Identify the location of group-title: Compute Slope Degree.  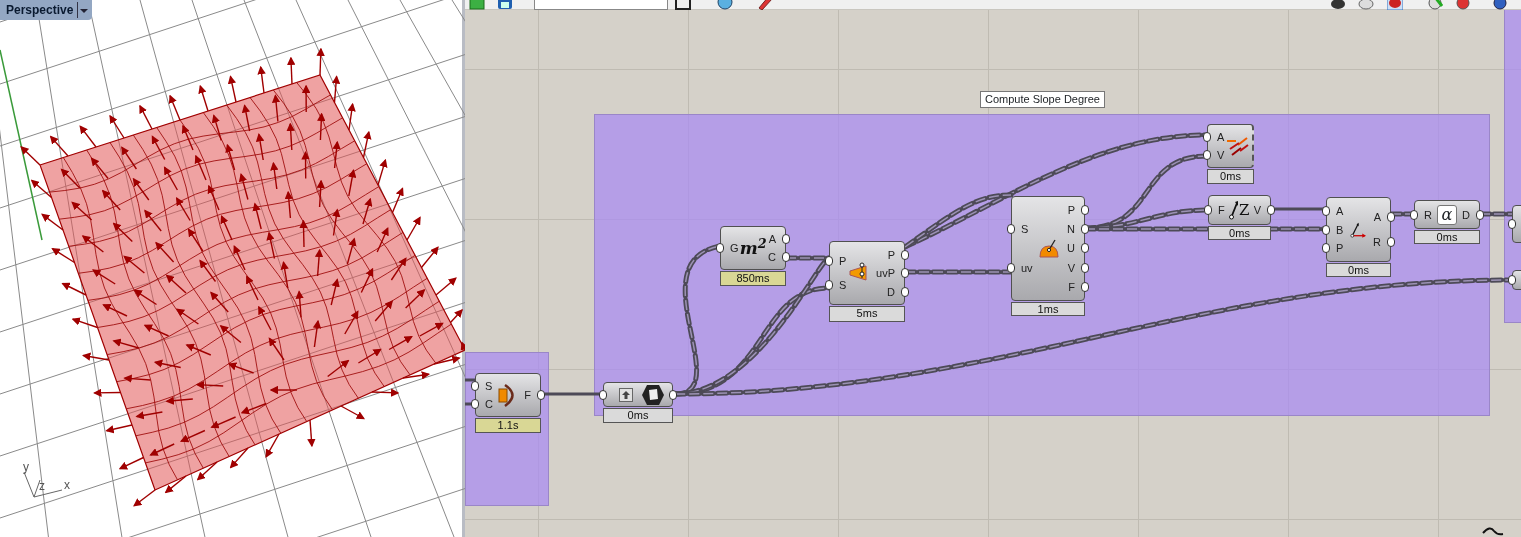
(1042, 99).